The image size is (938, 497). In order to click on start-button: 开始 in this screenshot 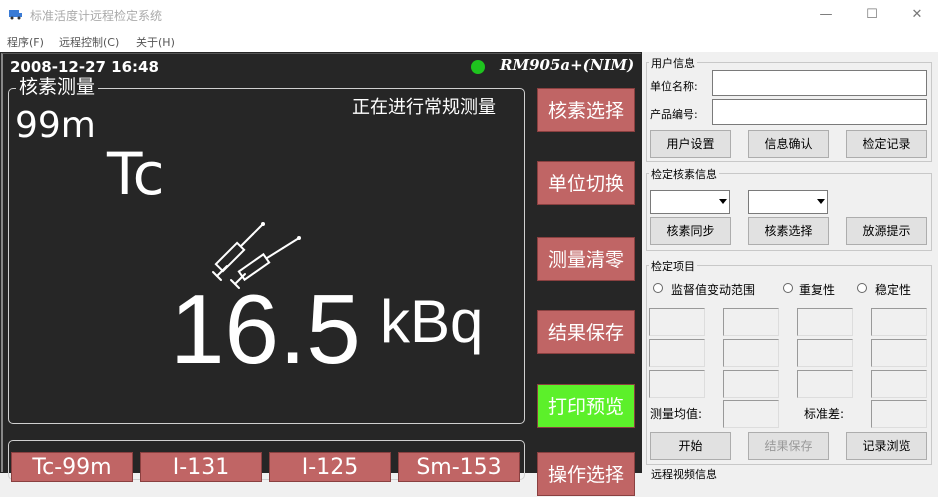, I will do `click(690, 446)`.